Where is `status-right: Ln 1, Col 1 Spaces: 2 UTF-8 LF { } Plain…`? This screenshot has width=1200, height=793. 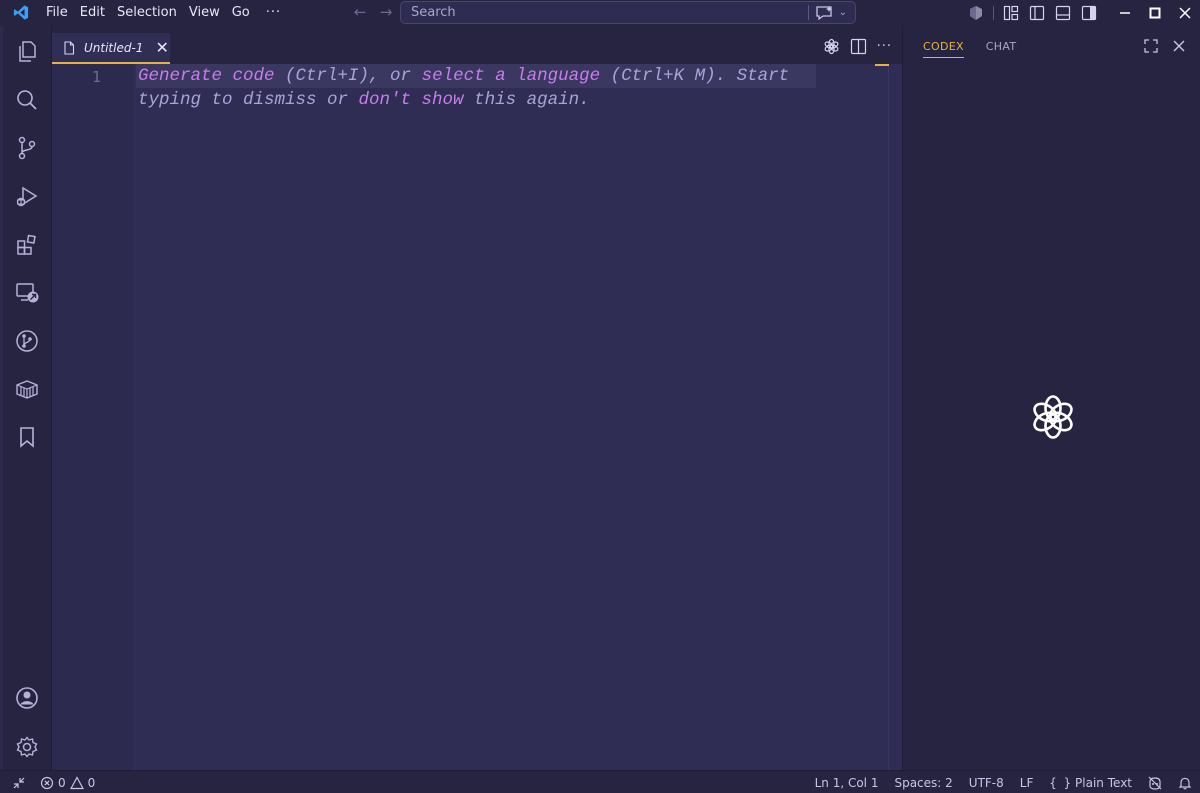 status-right: Ln 1, Col 1 Spaces: 2 UTF-8 LF { } Plain… is located at coordinates (1003, 782).